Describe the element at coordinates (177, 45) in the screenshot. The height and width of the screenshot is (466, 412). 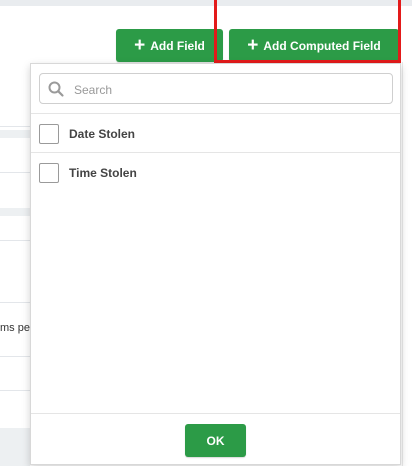
I see `add-field-label: Add Field` at that location.